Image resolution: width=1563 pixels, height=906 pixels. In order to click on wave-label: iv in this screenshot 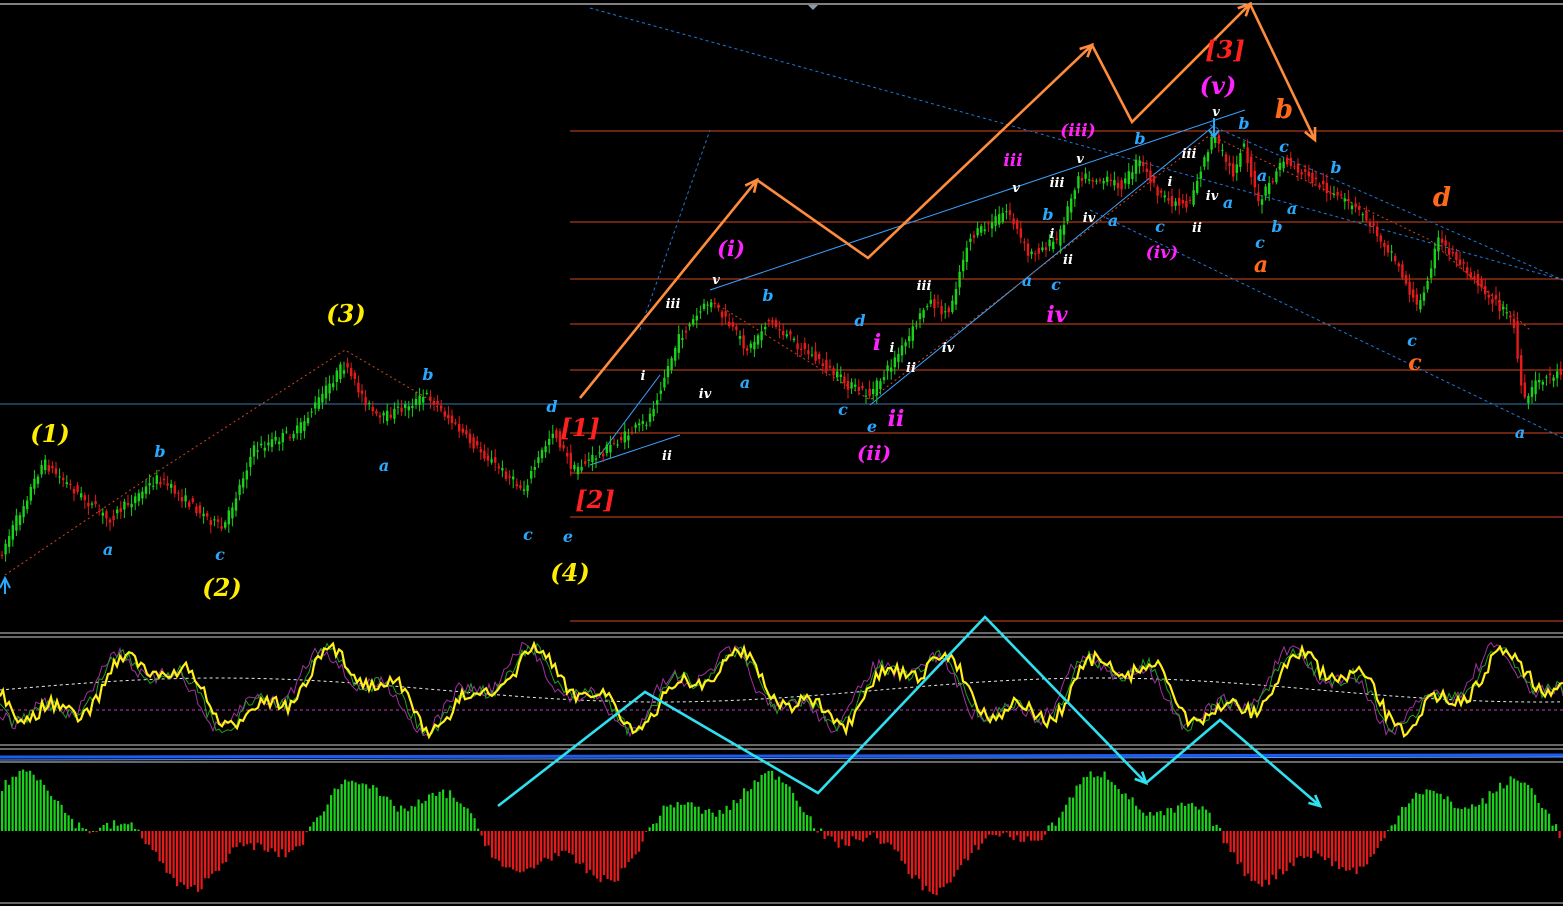, I will do `click(1056, 315)`.